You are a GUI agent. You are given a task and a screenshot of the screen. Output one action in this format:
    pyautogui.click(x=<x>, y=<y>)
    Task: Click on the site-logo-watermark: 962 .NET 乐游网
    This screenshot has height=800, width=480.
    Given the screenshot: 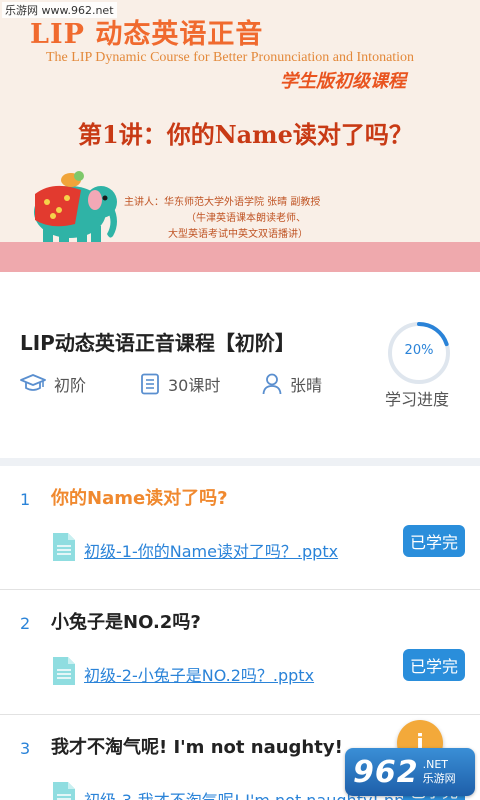 What is the action you would take?
    pyautogui.click(x=410, y=772)
    